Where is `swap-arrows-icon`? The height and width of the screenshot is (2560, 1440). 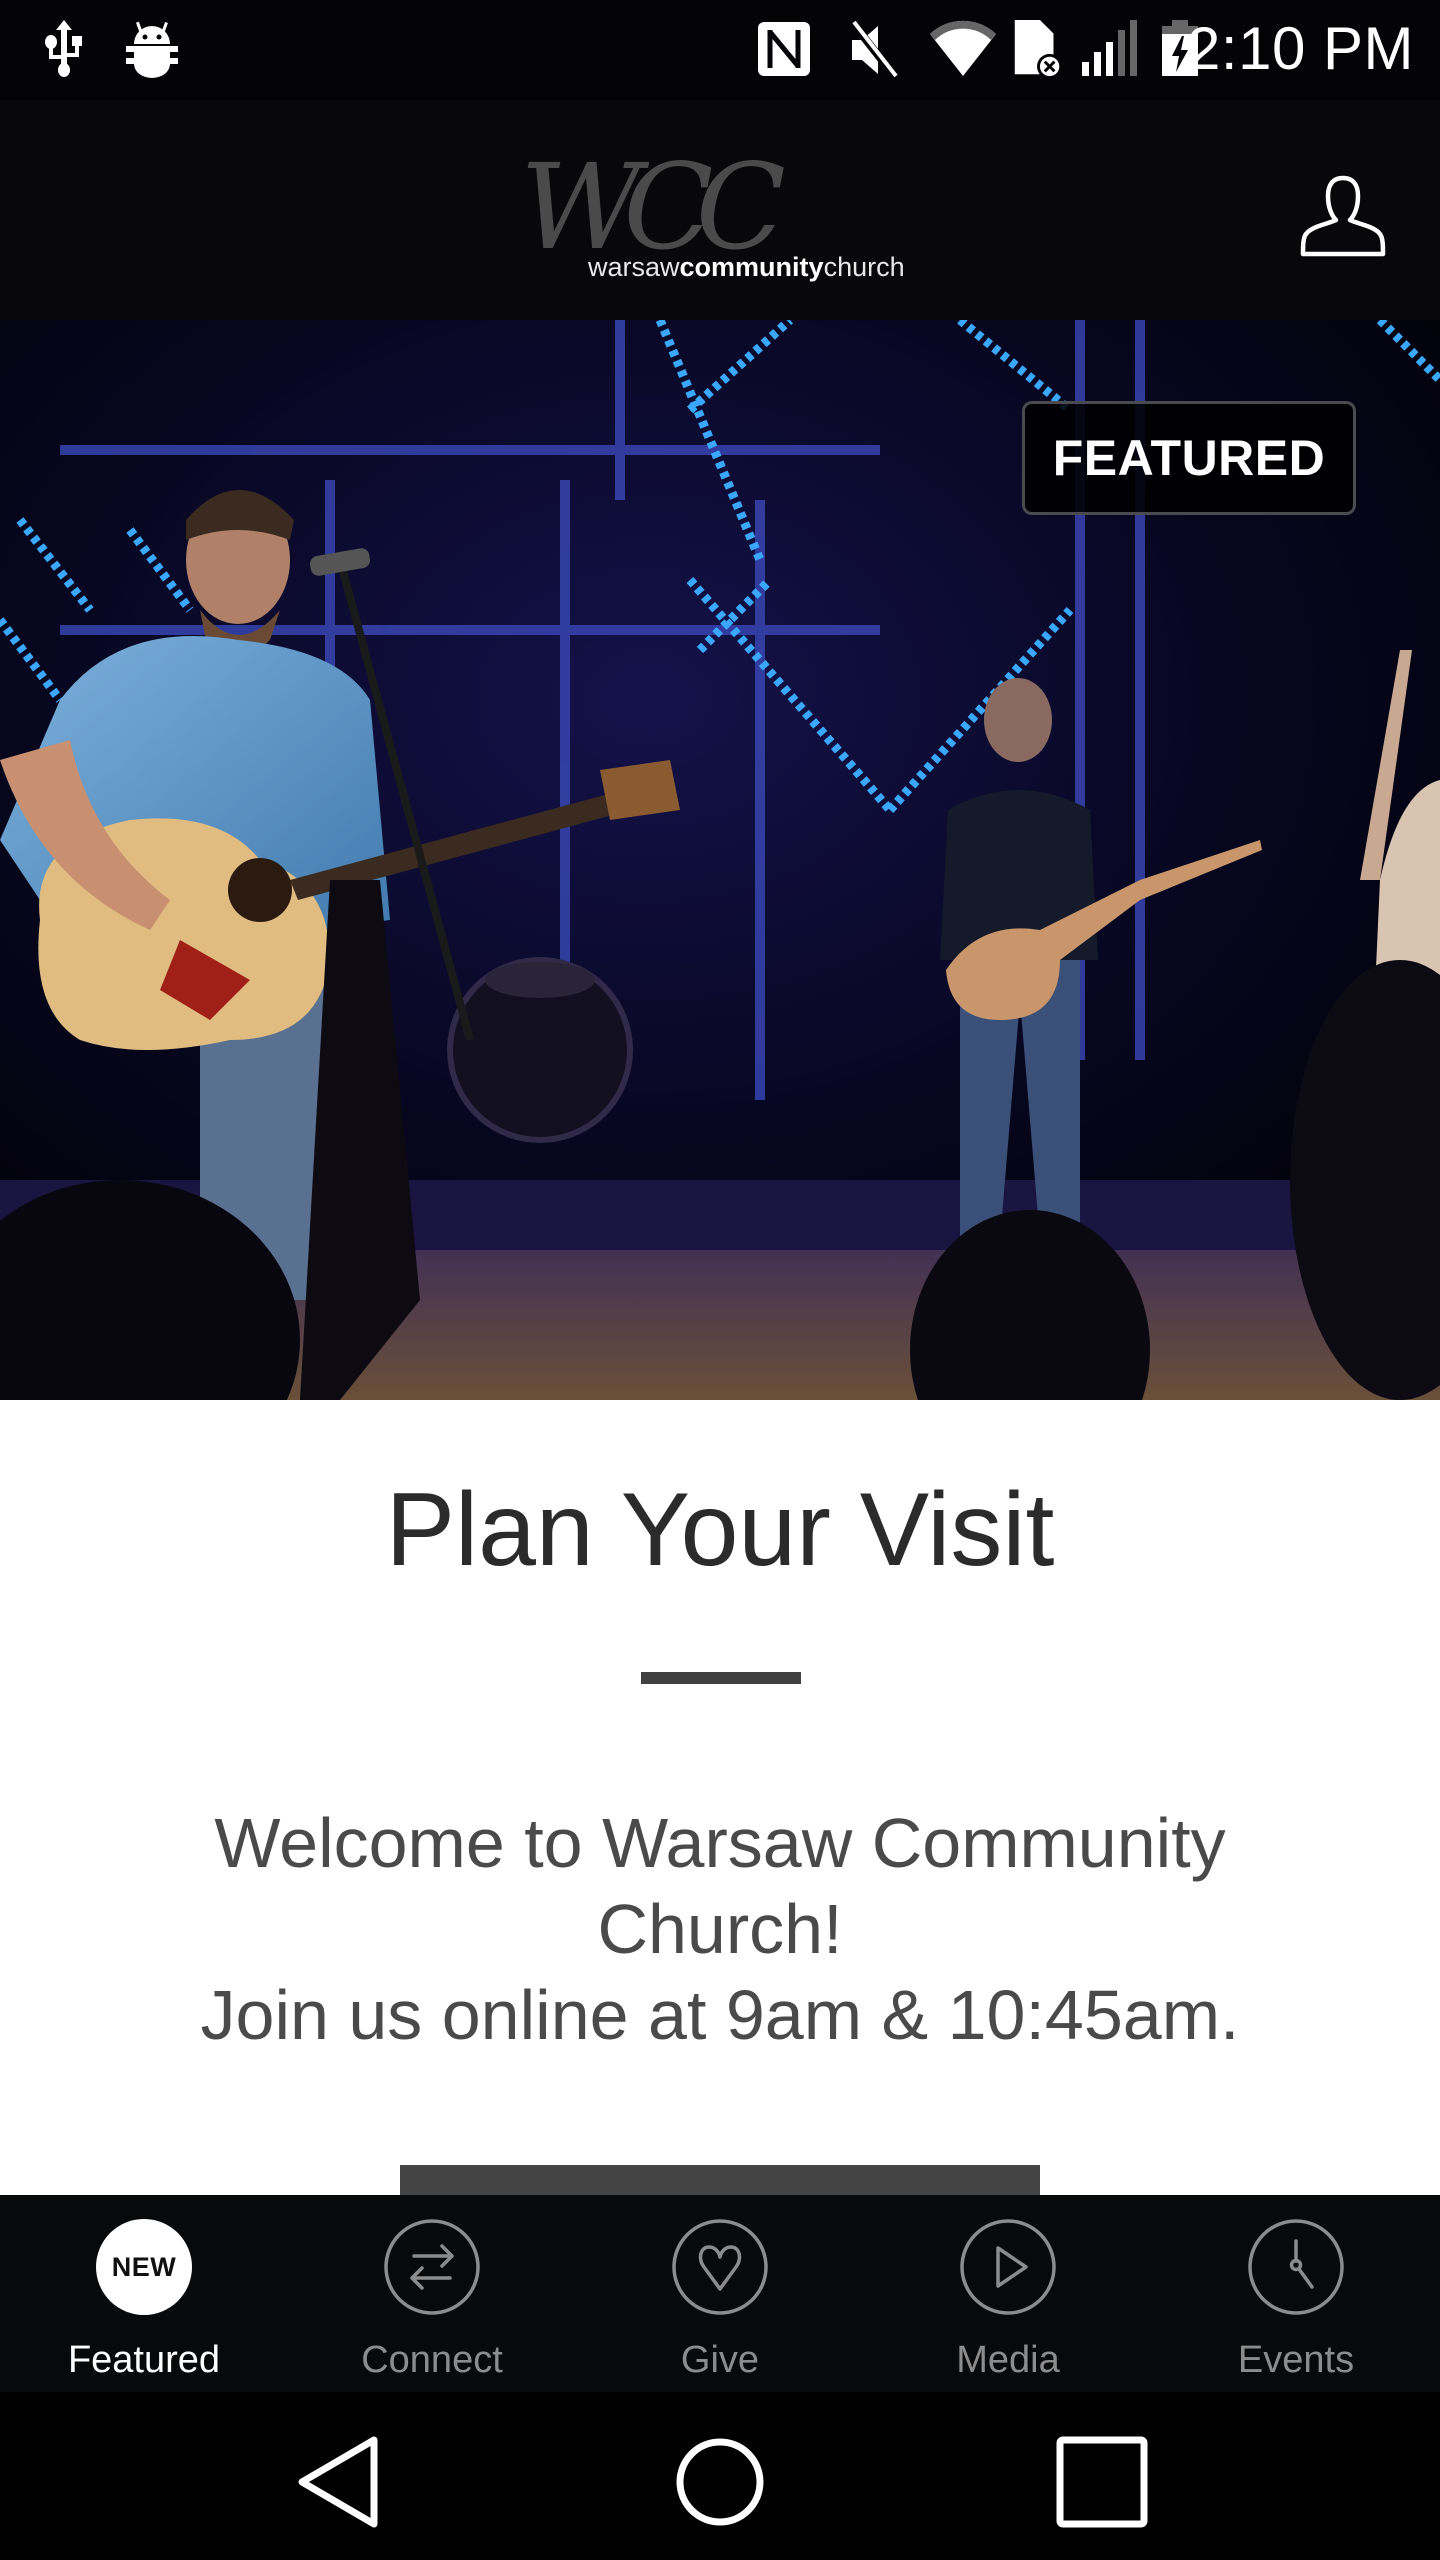
swap-arrows-icon is located at coordinates (432, 2267).